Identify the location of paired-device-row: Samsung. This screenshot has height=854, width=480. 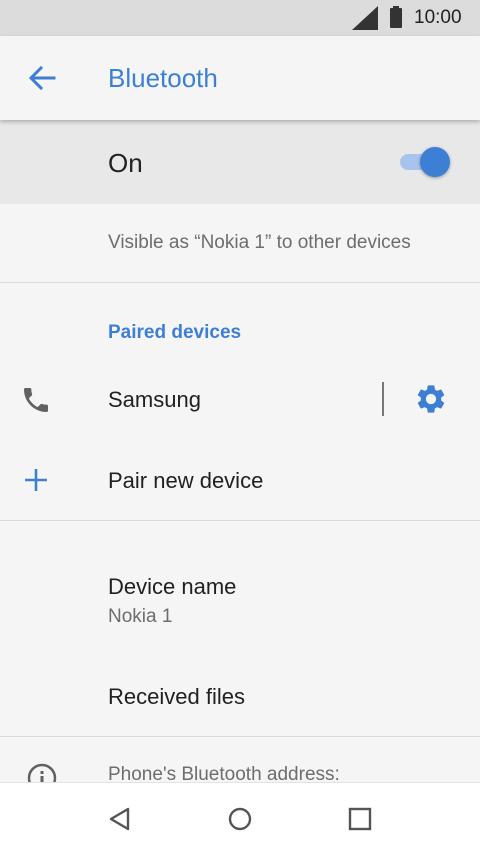
(240, 400).